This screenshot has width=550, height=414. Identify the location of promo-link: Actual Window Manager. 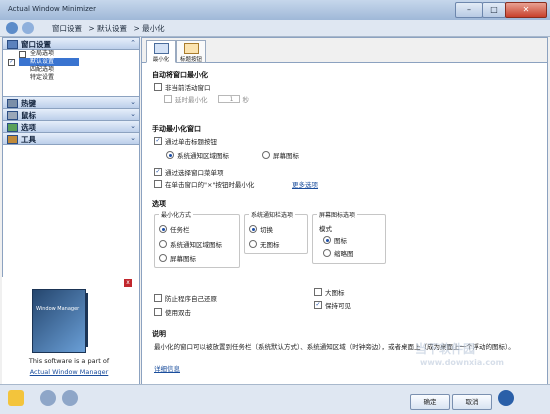
(69, 372).